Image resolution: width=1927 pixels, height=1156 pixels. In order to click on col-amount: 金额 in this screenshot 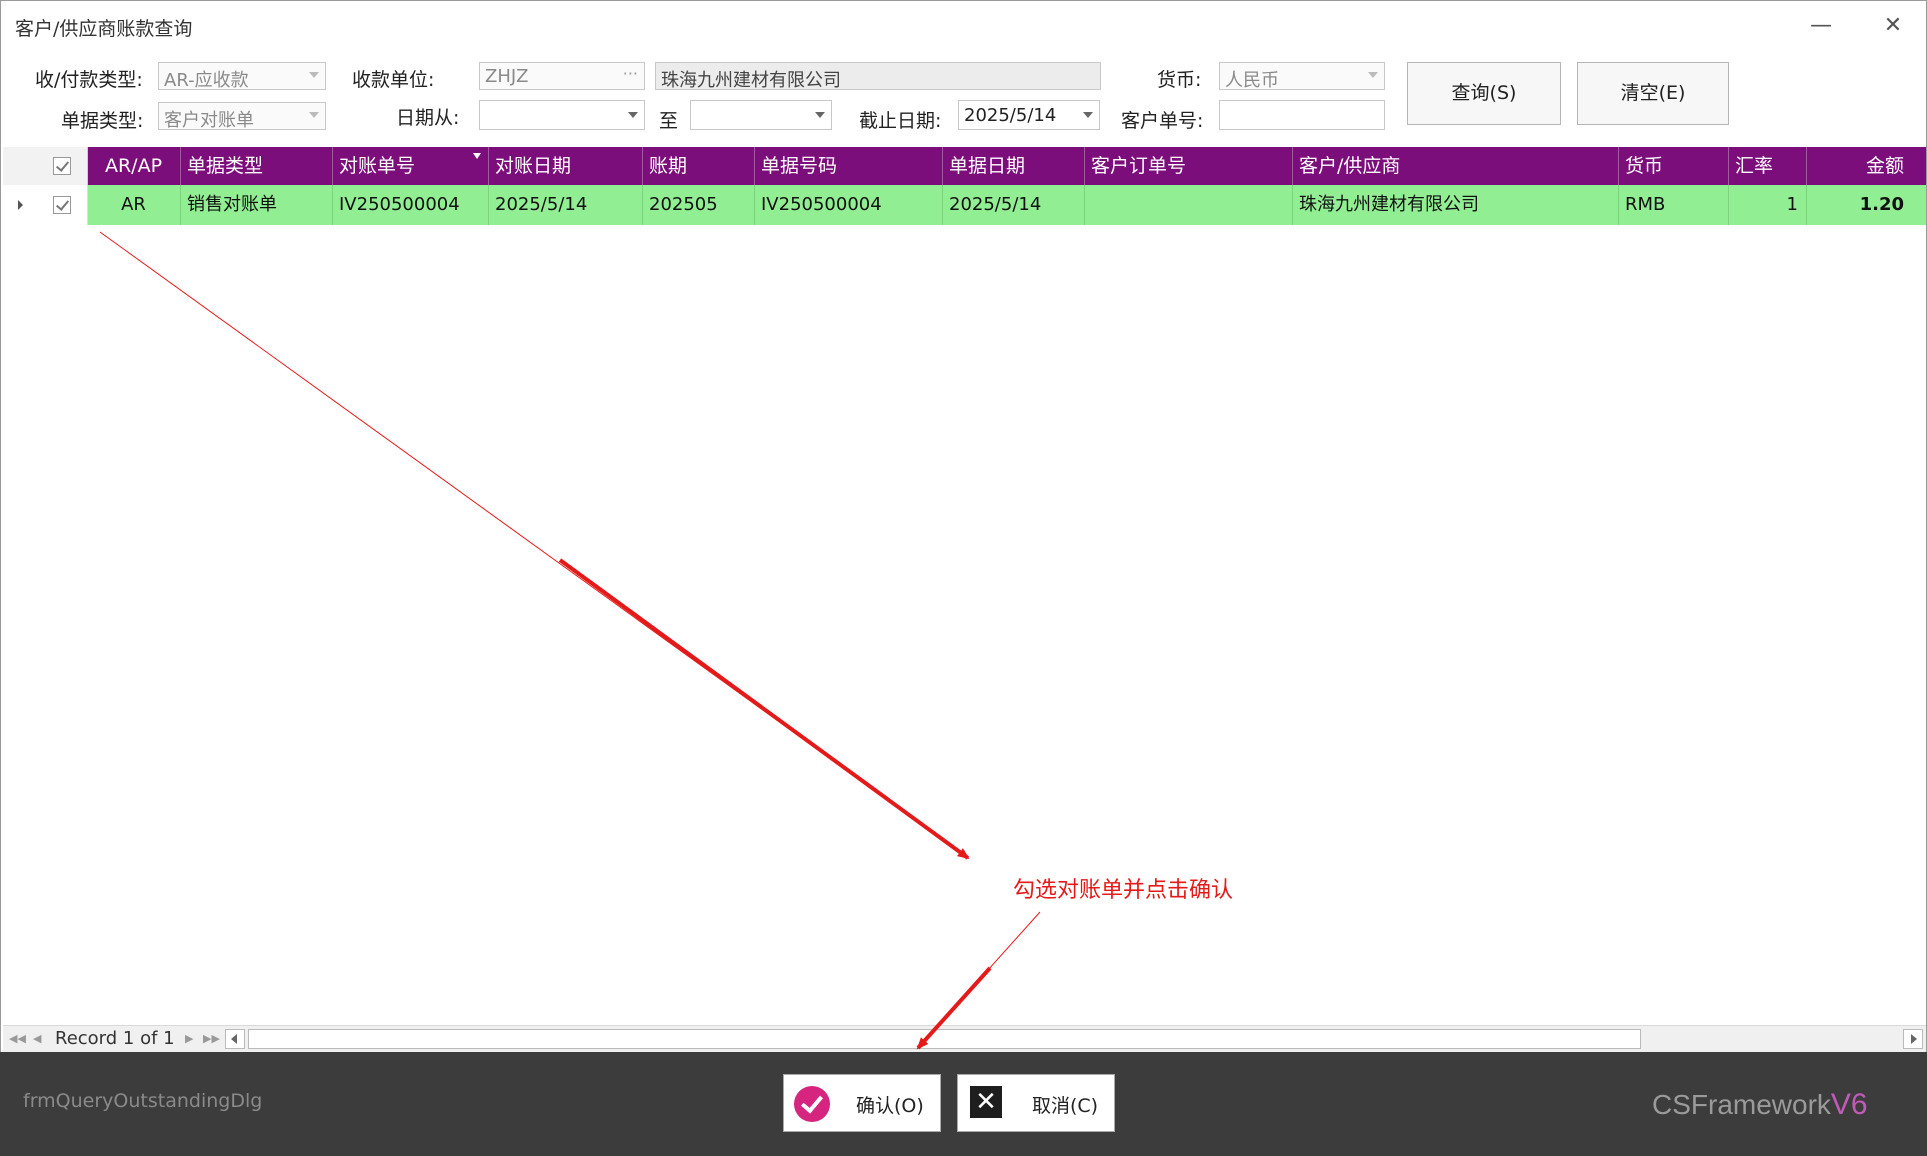, I will do `click(1866, 166)`.